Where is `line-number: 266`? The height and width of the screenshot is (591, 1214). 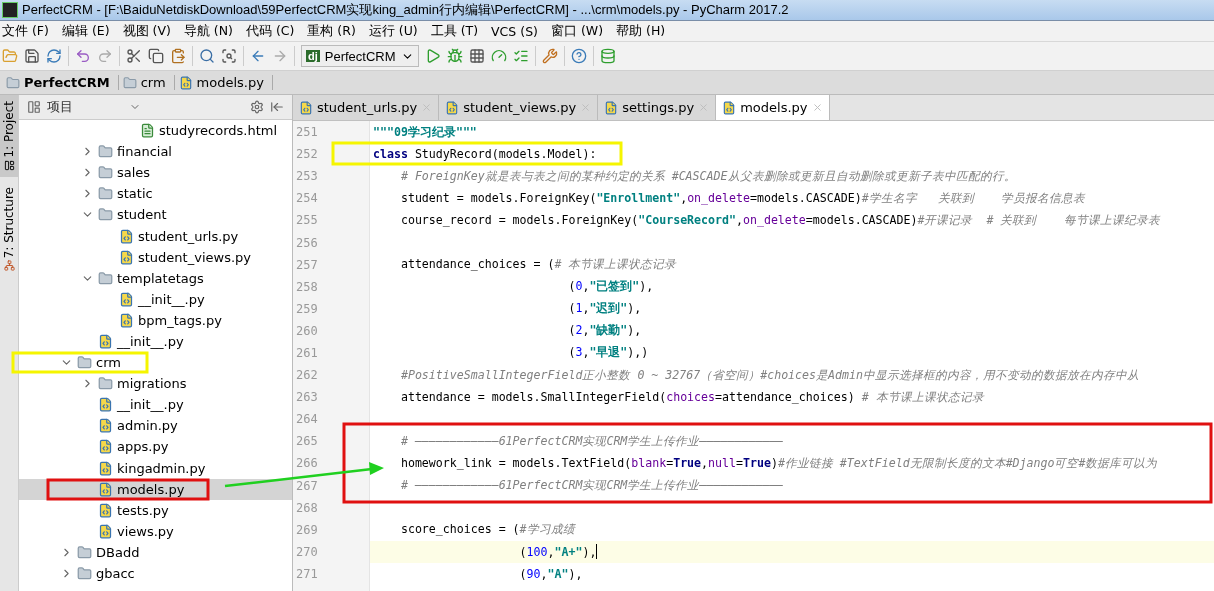 line-number: 266 is located at coordinates (307, 464).